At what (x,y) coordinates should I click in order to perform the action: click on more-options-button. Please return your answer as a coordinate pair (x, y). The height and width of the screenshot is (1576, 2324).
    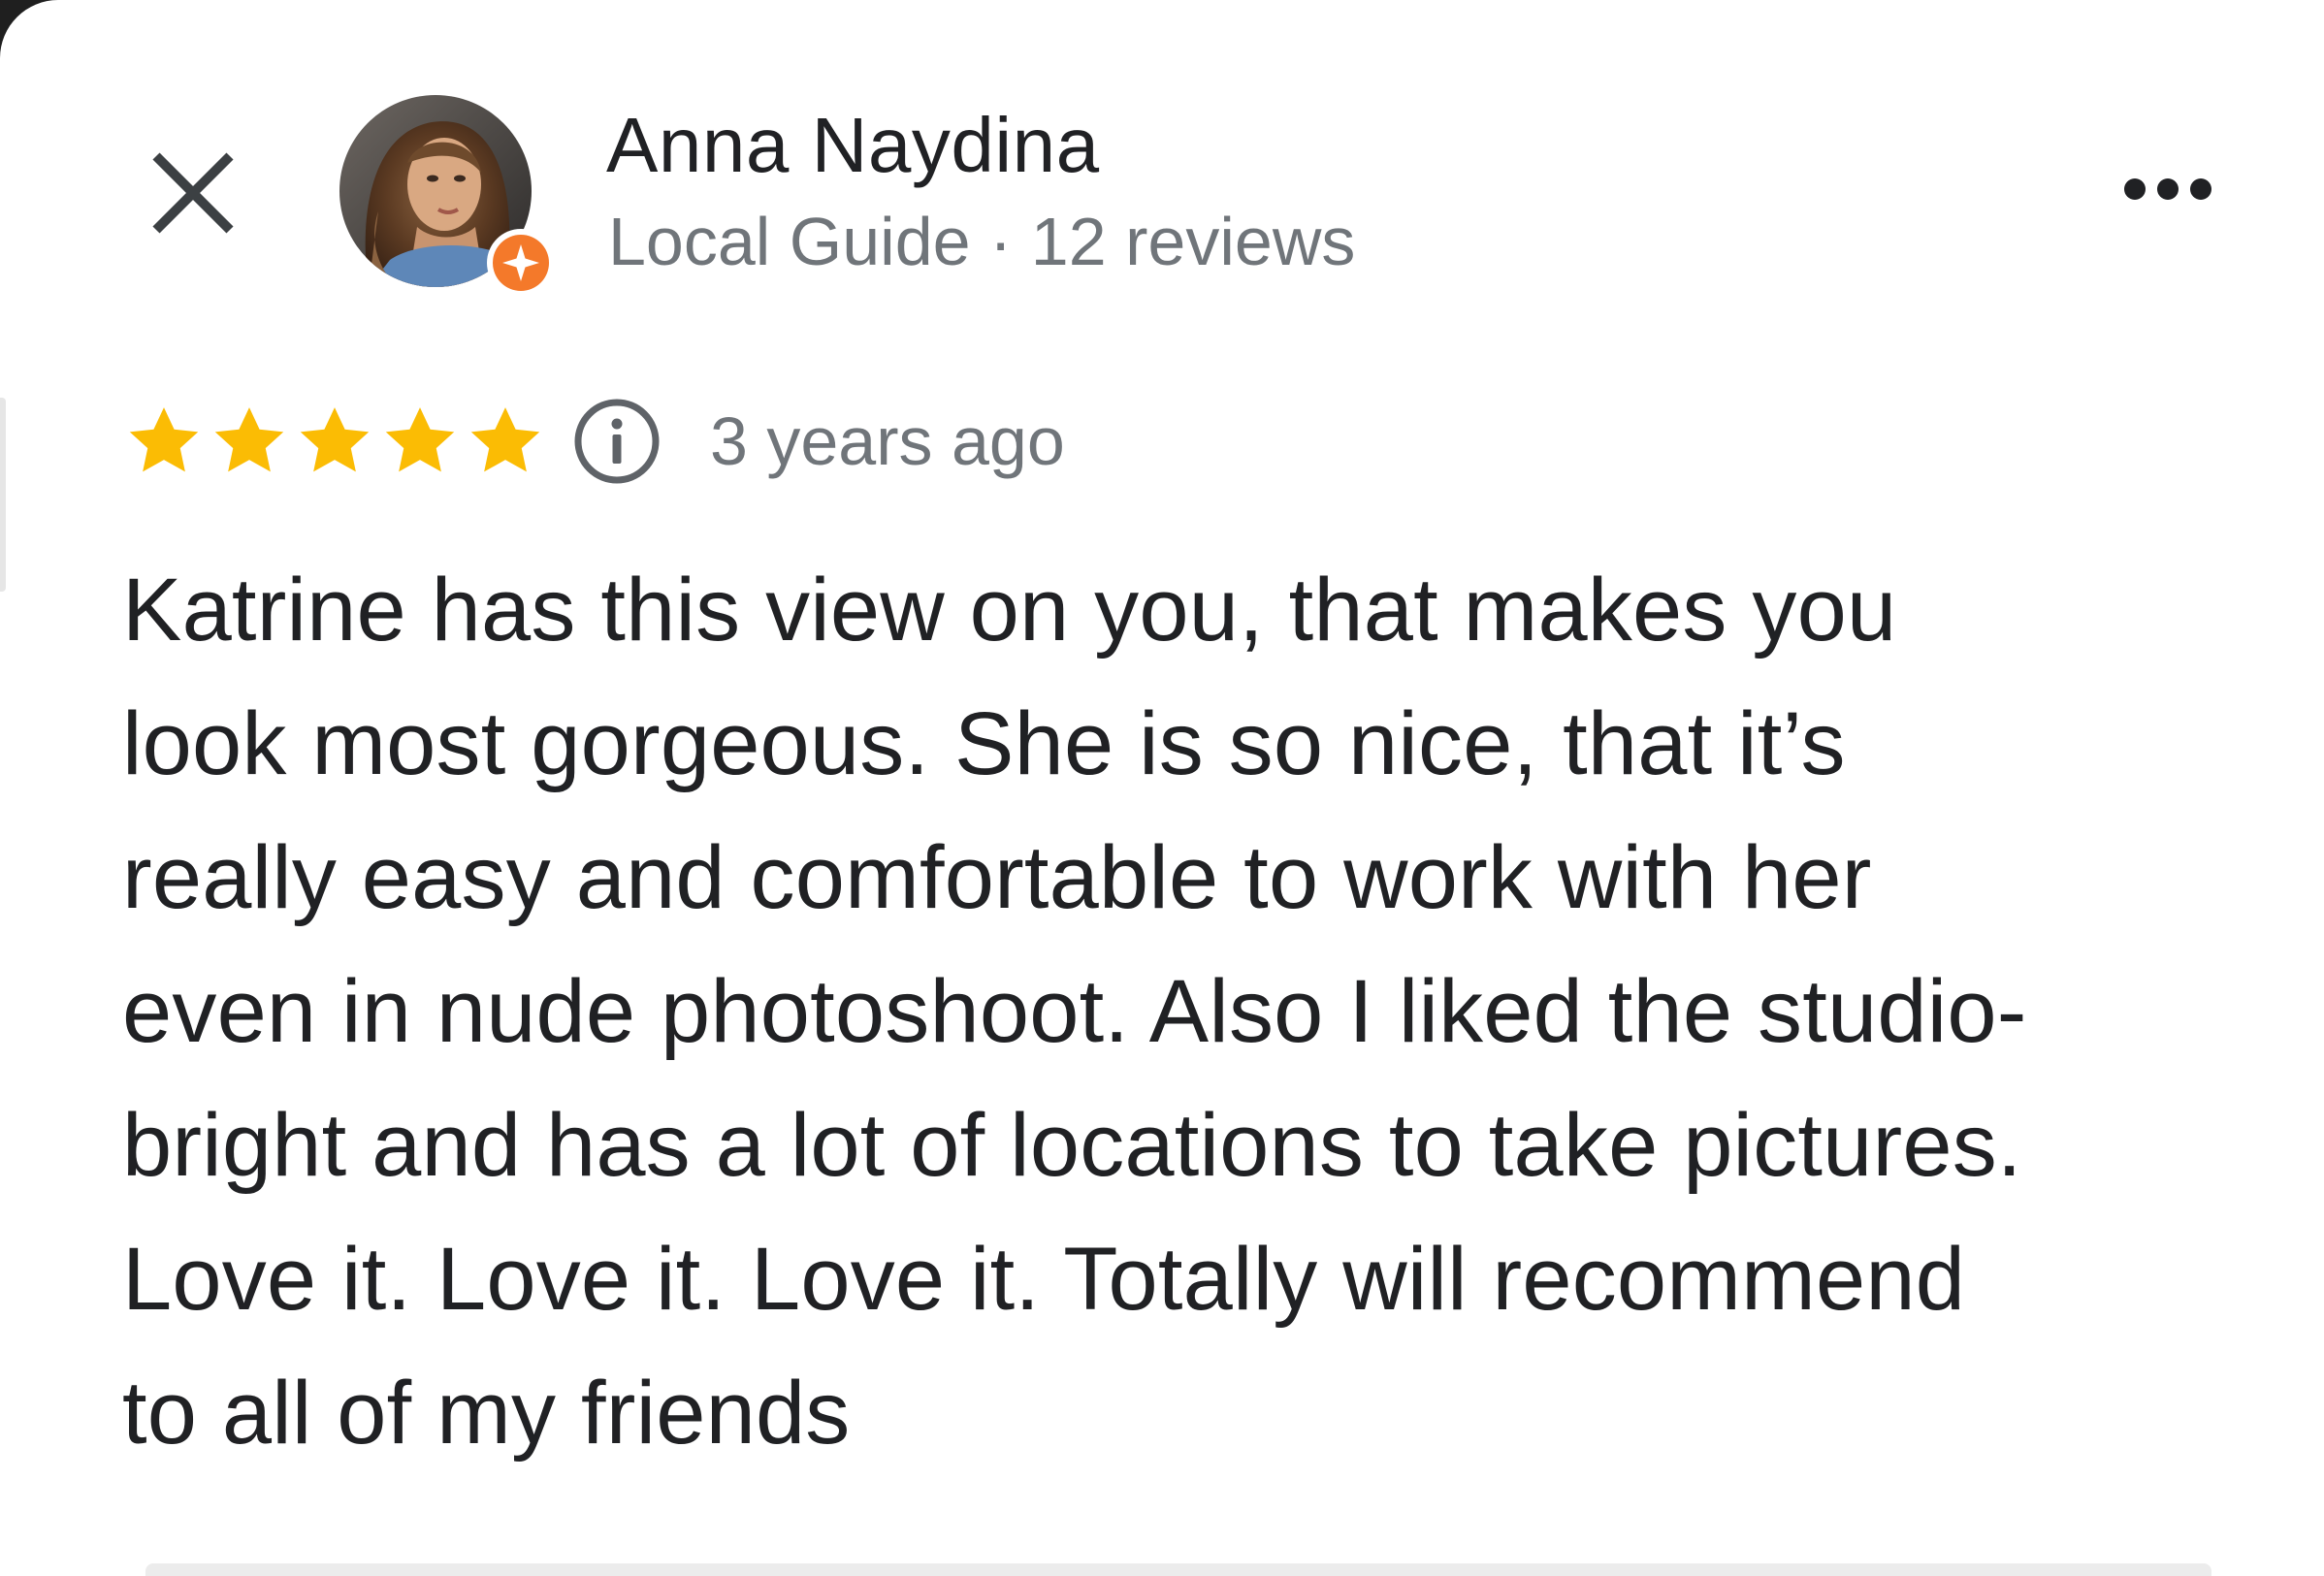
    Looking at the image, I should click on (2168, 189).